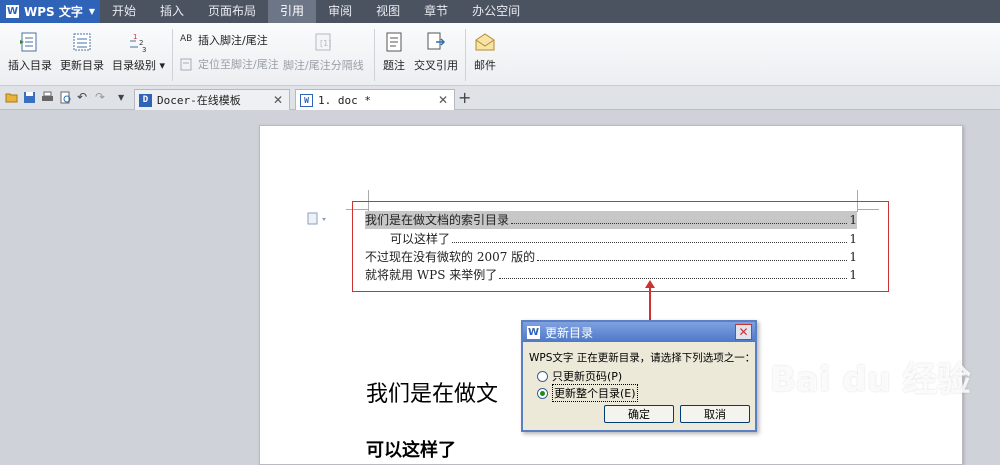 The image size is (1000, 465). I want to click on goto-footnote-label: 定位至脚注/尾注, so click(238, 64).